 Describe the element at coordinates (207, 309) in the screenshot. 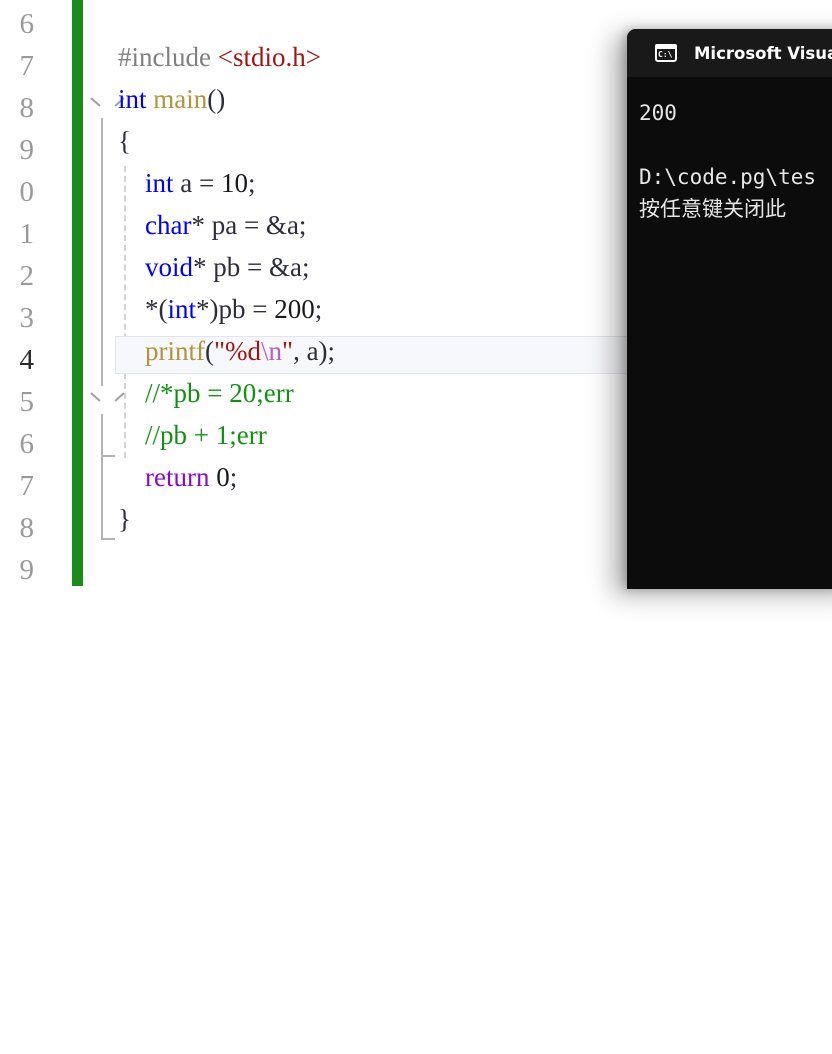

I see `token-cast-close: *)` at that location.